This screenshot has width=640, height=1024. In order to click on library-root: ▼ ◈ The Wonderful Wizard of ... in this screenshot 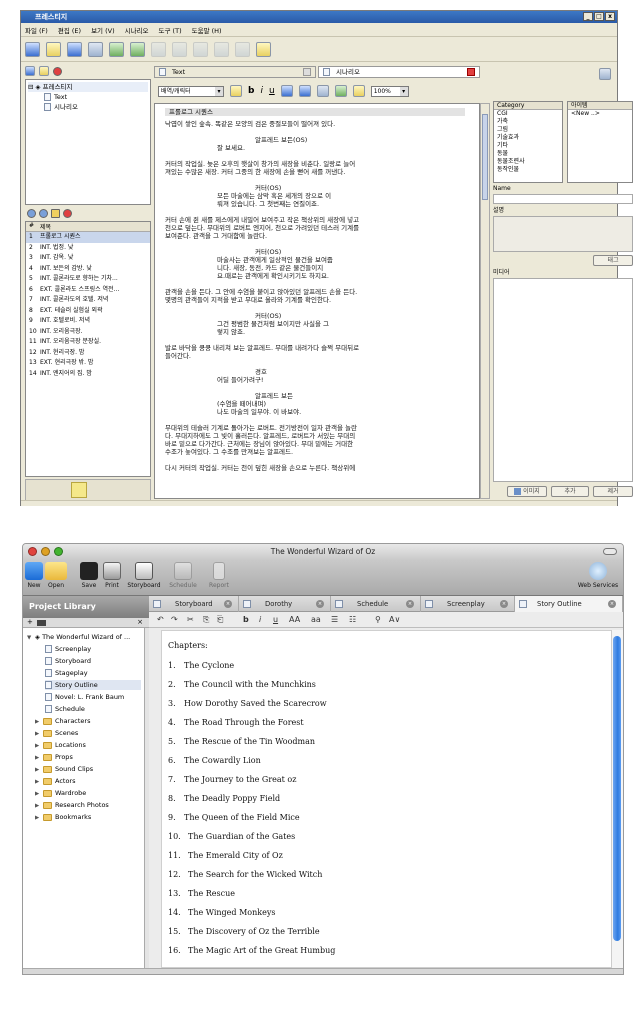, I will do `click(78, 637)`.